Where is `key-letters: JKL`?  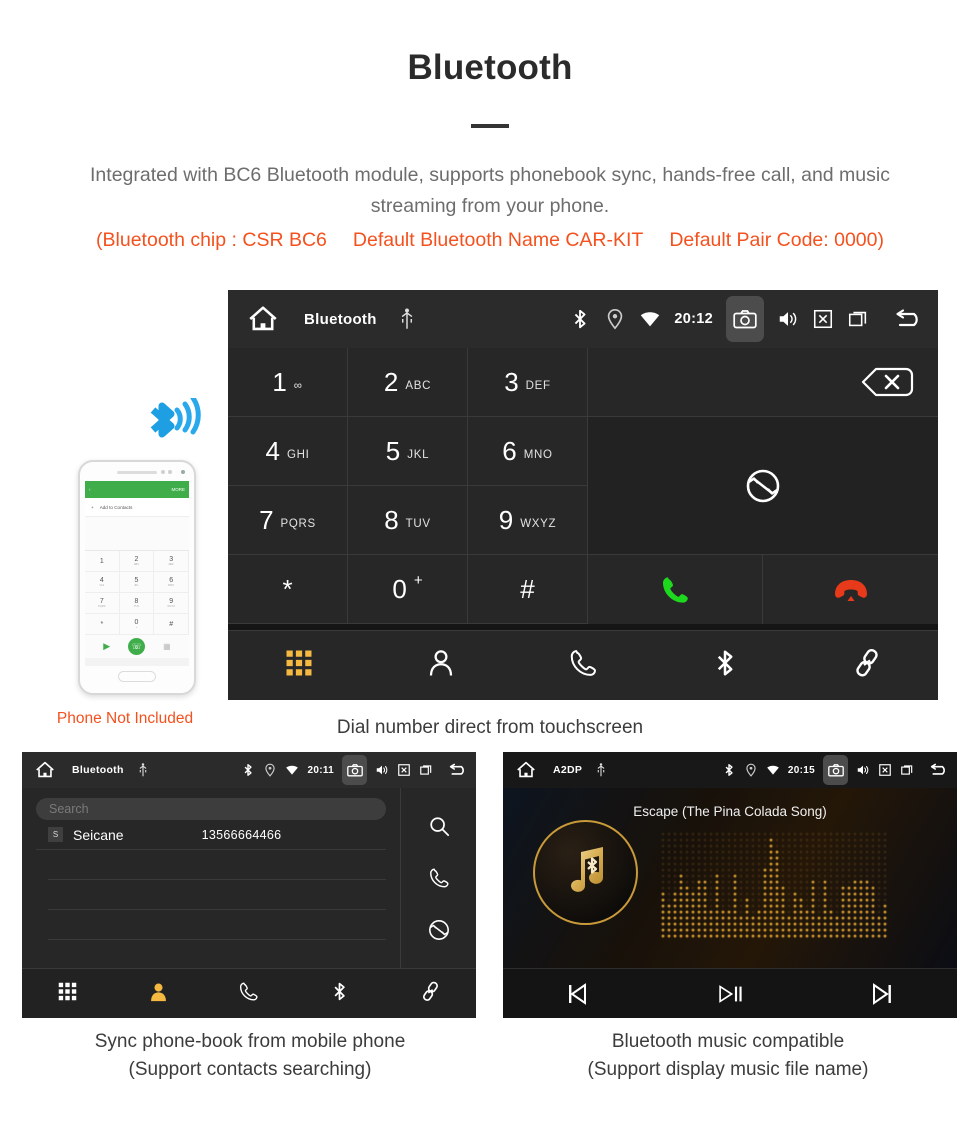
key-letters: JKL is located at coordinates (418, 454).